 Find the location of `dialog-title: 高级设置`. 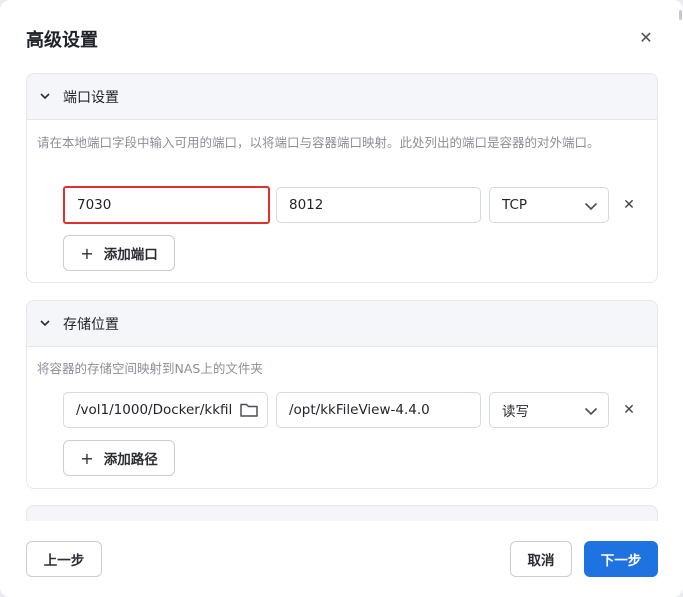

dialog-title: 高级设置 is located at coordinates (62, 40).